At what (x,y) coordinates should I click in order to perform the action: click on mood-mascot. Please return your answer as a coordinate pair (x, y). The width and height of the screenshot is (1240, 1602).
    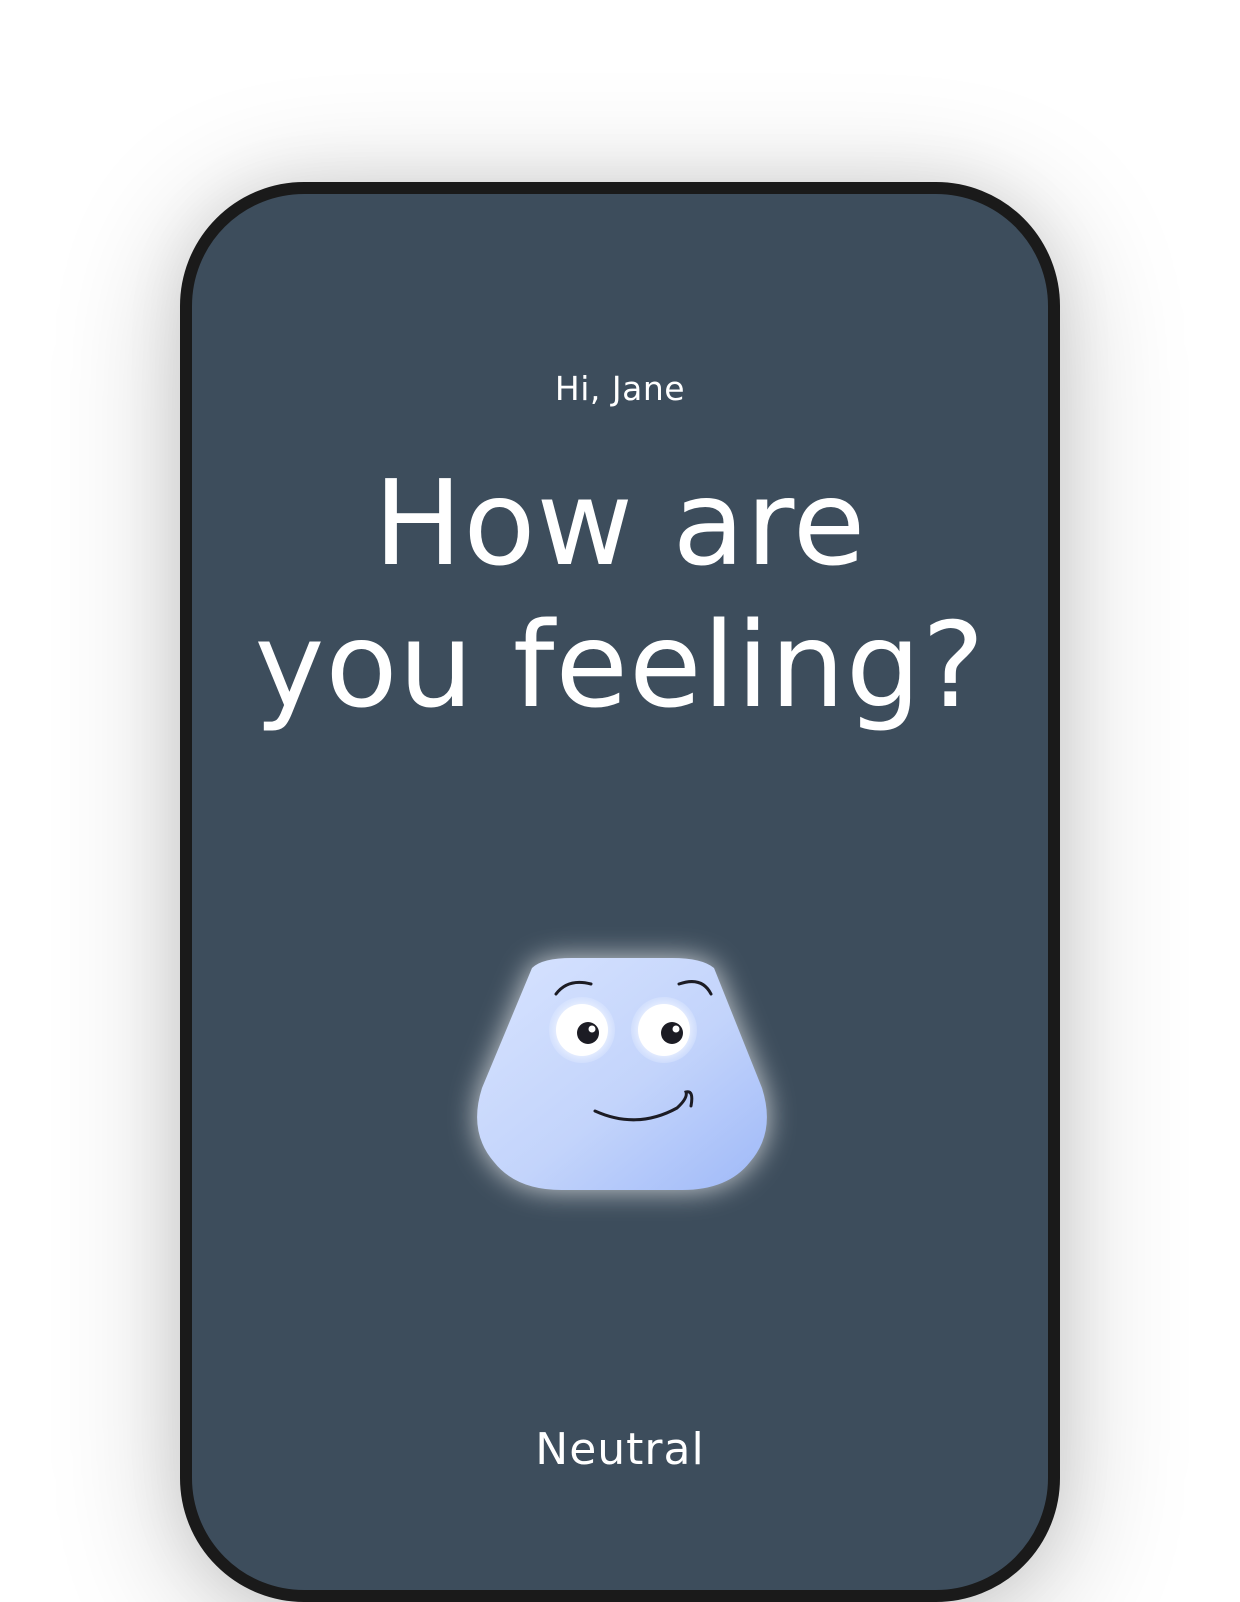
    Looking at the image, I should click on (622, 1072).